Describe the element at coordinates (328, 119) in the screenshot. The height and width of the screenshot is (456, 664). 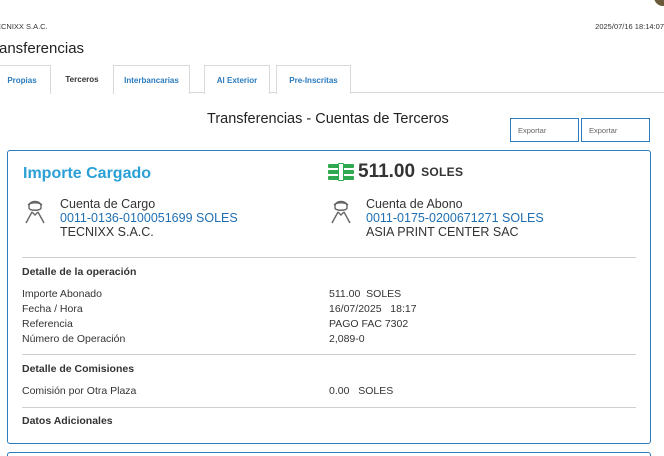
I see `section-title: Transferencias - Cuentas de Terceros` at that location.